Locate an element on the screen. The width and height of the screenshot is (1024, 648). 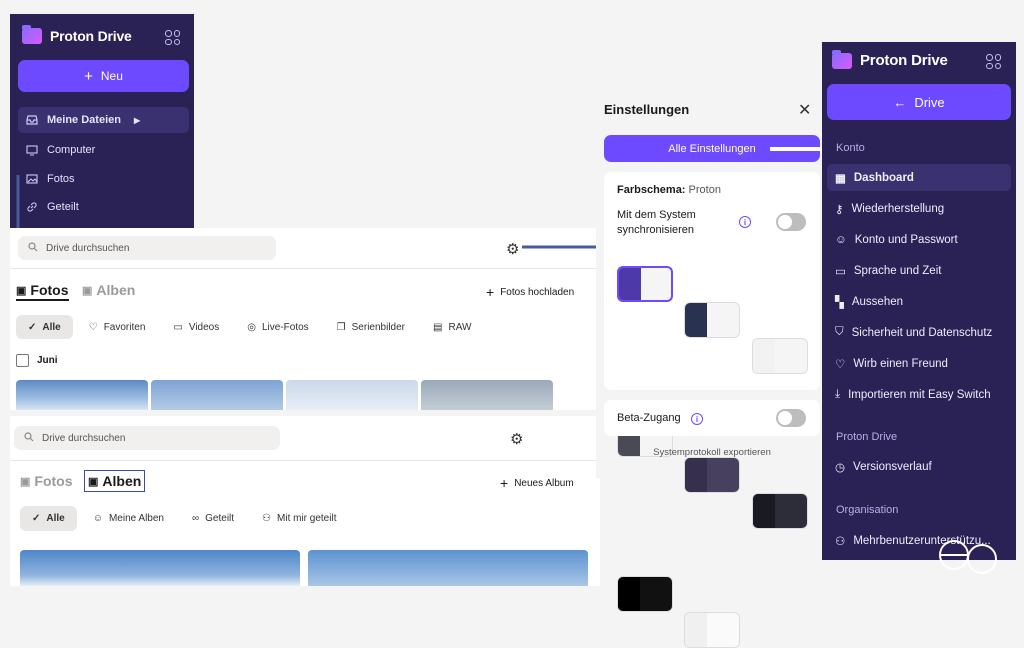
nav-konto-passwort: ☺ Konto und Passwort is located at coordinates (919, 239).